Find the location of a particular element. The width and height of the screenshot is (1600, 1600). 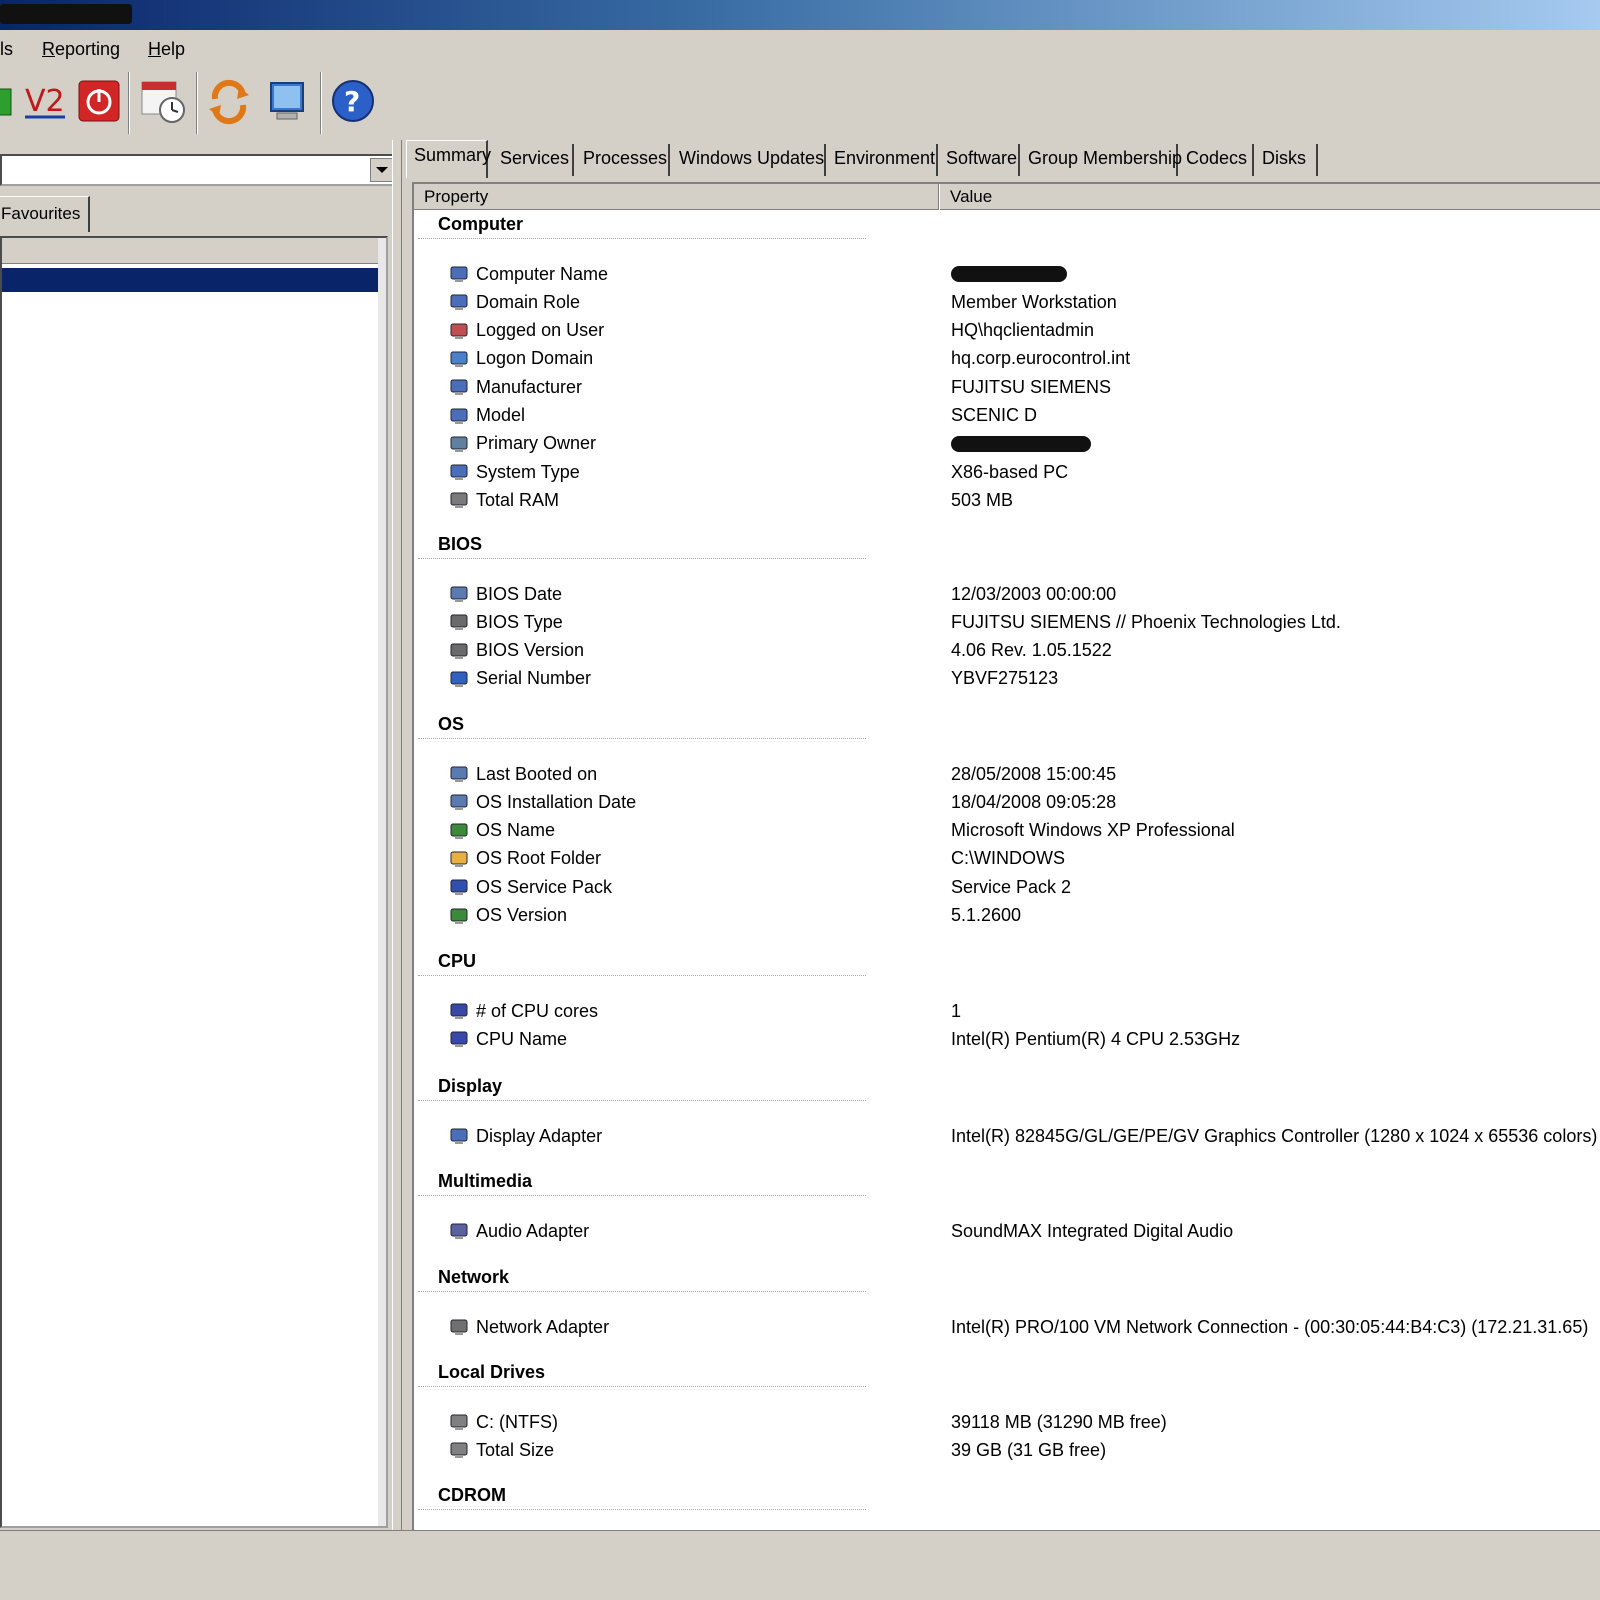

cpu-icon is located at coordinates (460, 1011).